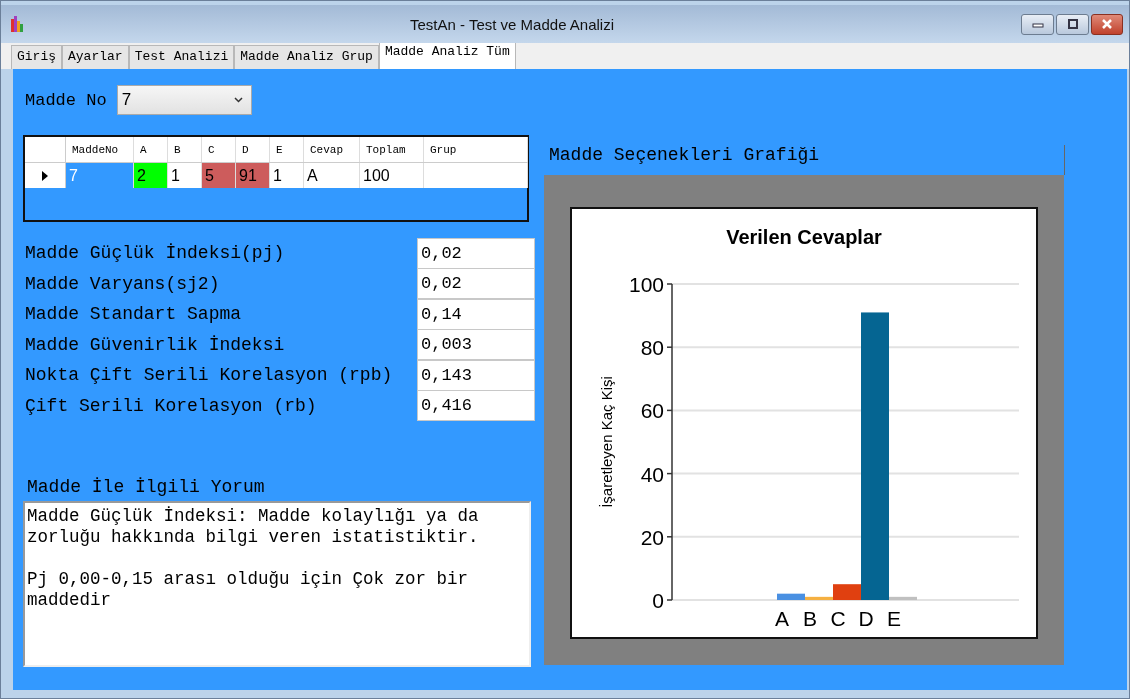 This screenshot has width=1130, height=699. What do you see at coordinates (66, 100) in the screenshot?
I see `field-label: Madde No` at bounding box center [66, 100].